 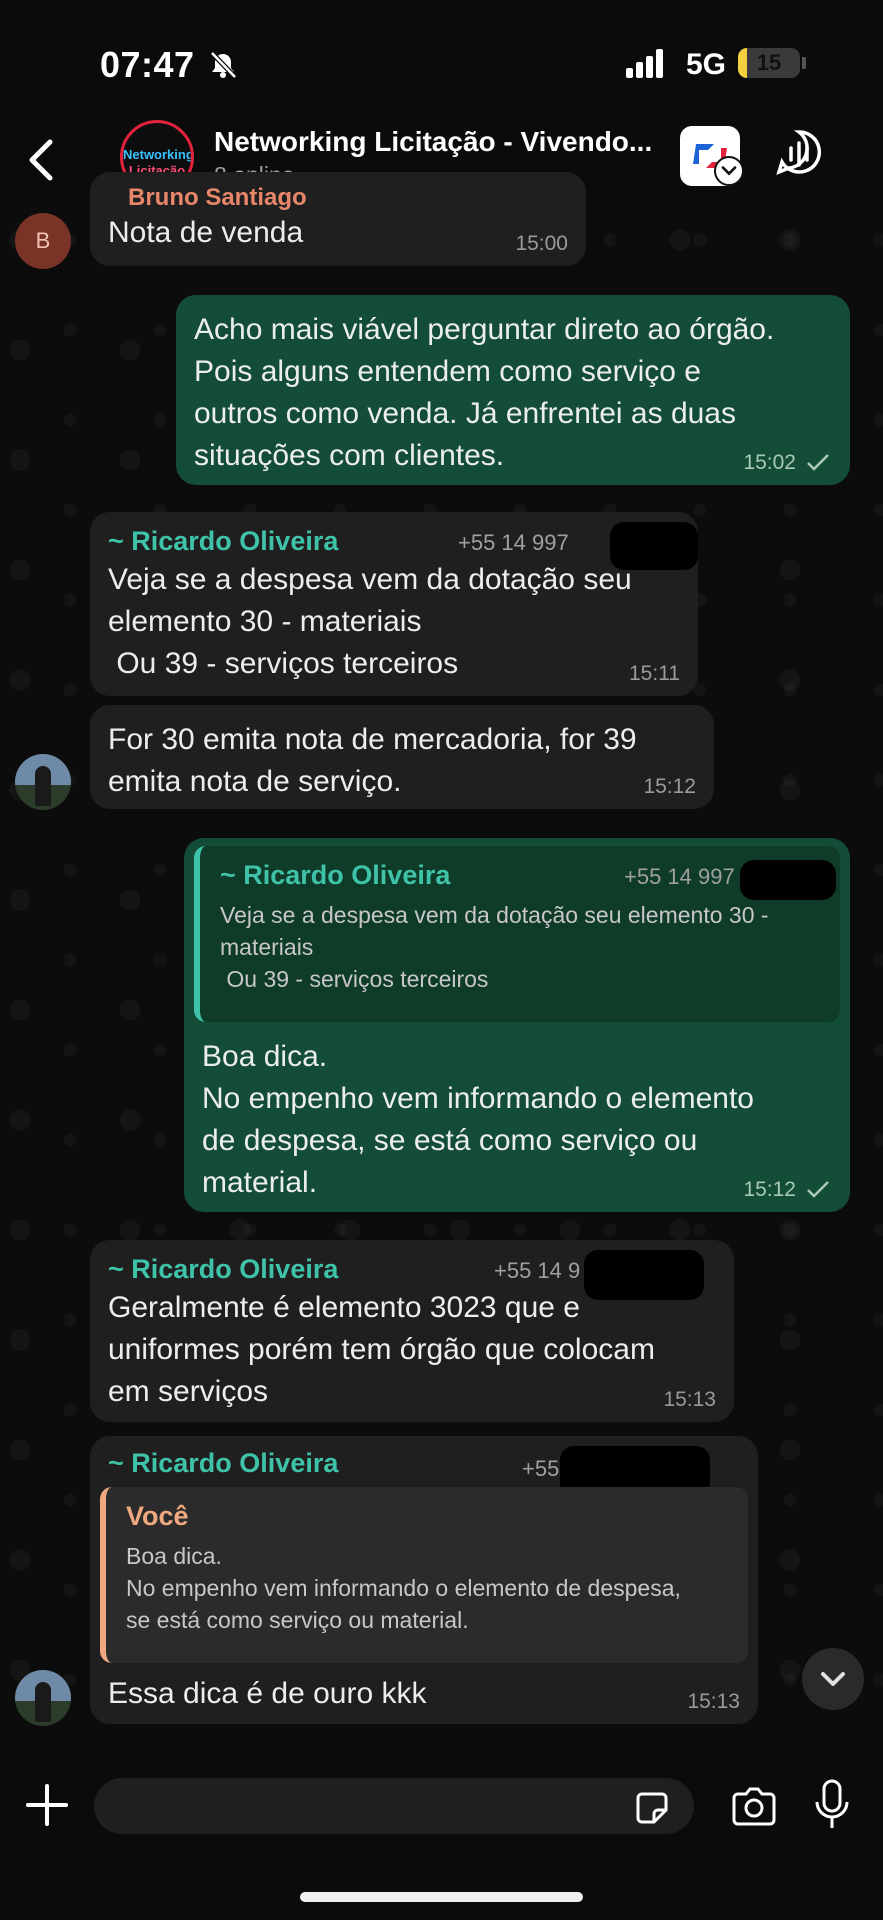 What do you see at coordinates (47, 1805) in the screenshot?
I see `plus-icon` at bounding box center [47, 1805].